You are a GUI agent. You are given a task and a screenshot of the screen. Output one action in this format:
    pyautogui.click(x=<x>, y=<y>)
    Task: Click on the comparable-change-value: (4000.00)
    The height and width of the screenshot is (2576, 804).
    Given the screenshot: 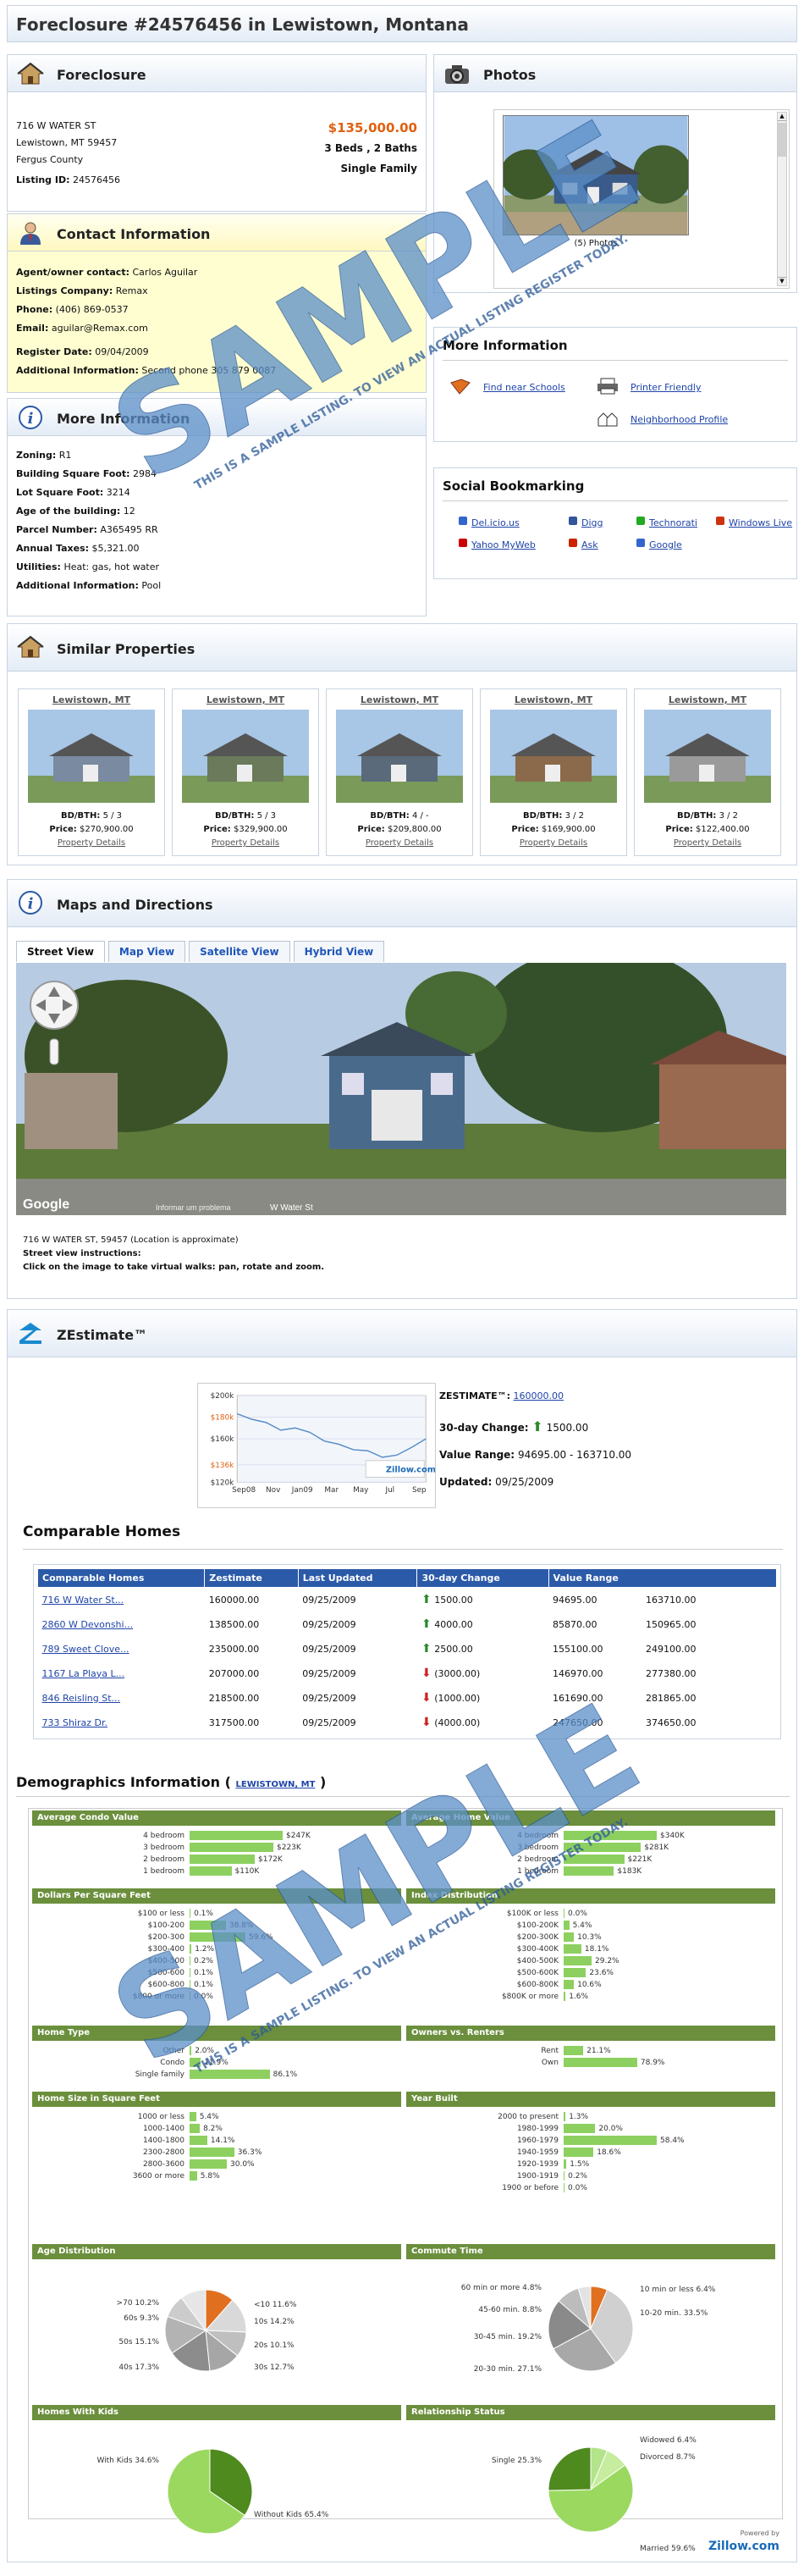 What is the action you would take?
    pyautogui.click(x=457, y=1722)
    